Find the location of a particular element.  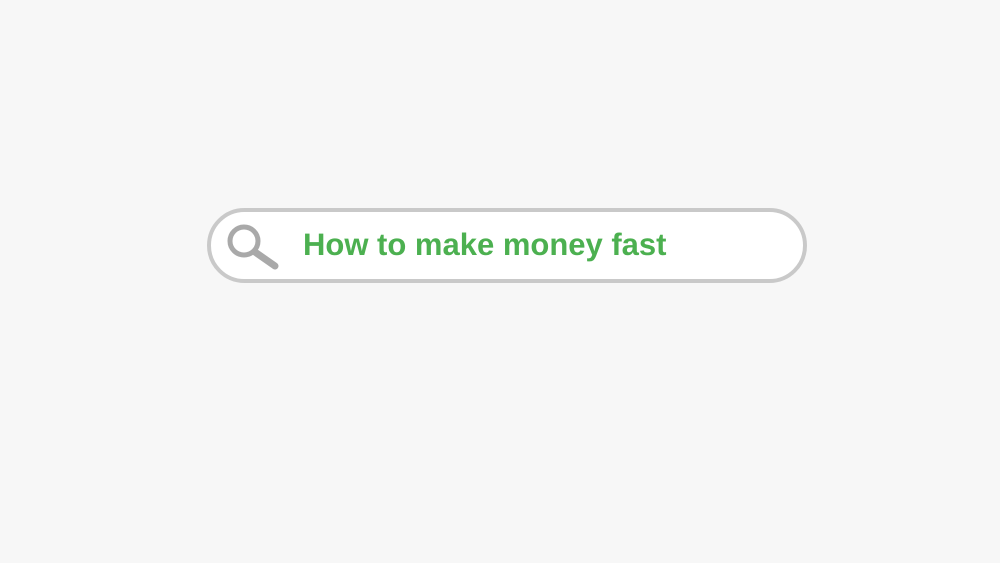

search-icon is located at coordinates (253, 246).